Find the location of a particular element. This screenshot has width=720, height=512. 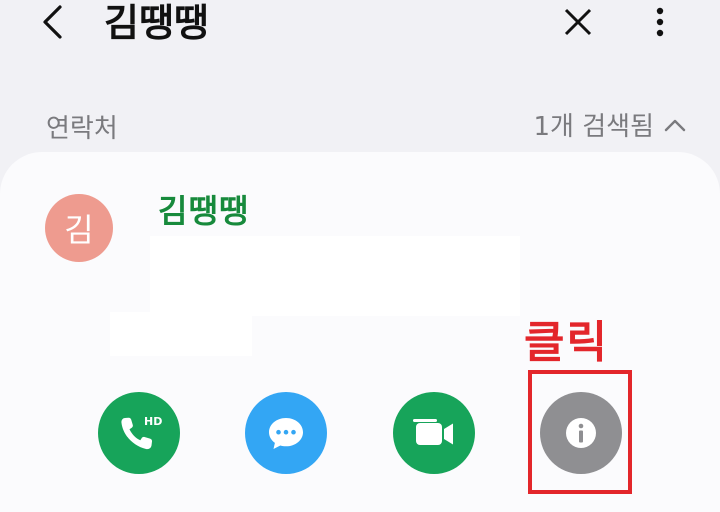

message-button is located at coordinates (286, 433).